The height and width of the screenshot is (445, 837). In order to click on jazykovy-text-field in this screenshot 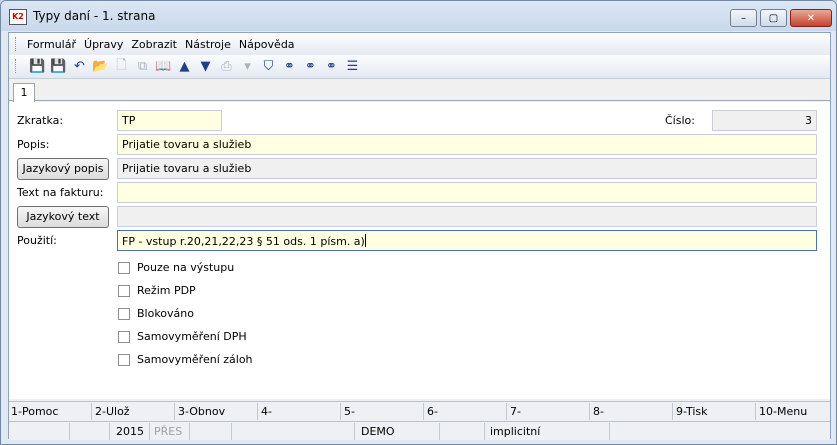, I will do `click(467, 216)`.